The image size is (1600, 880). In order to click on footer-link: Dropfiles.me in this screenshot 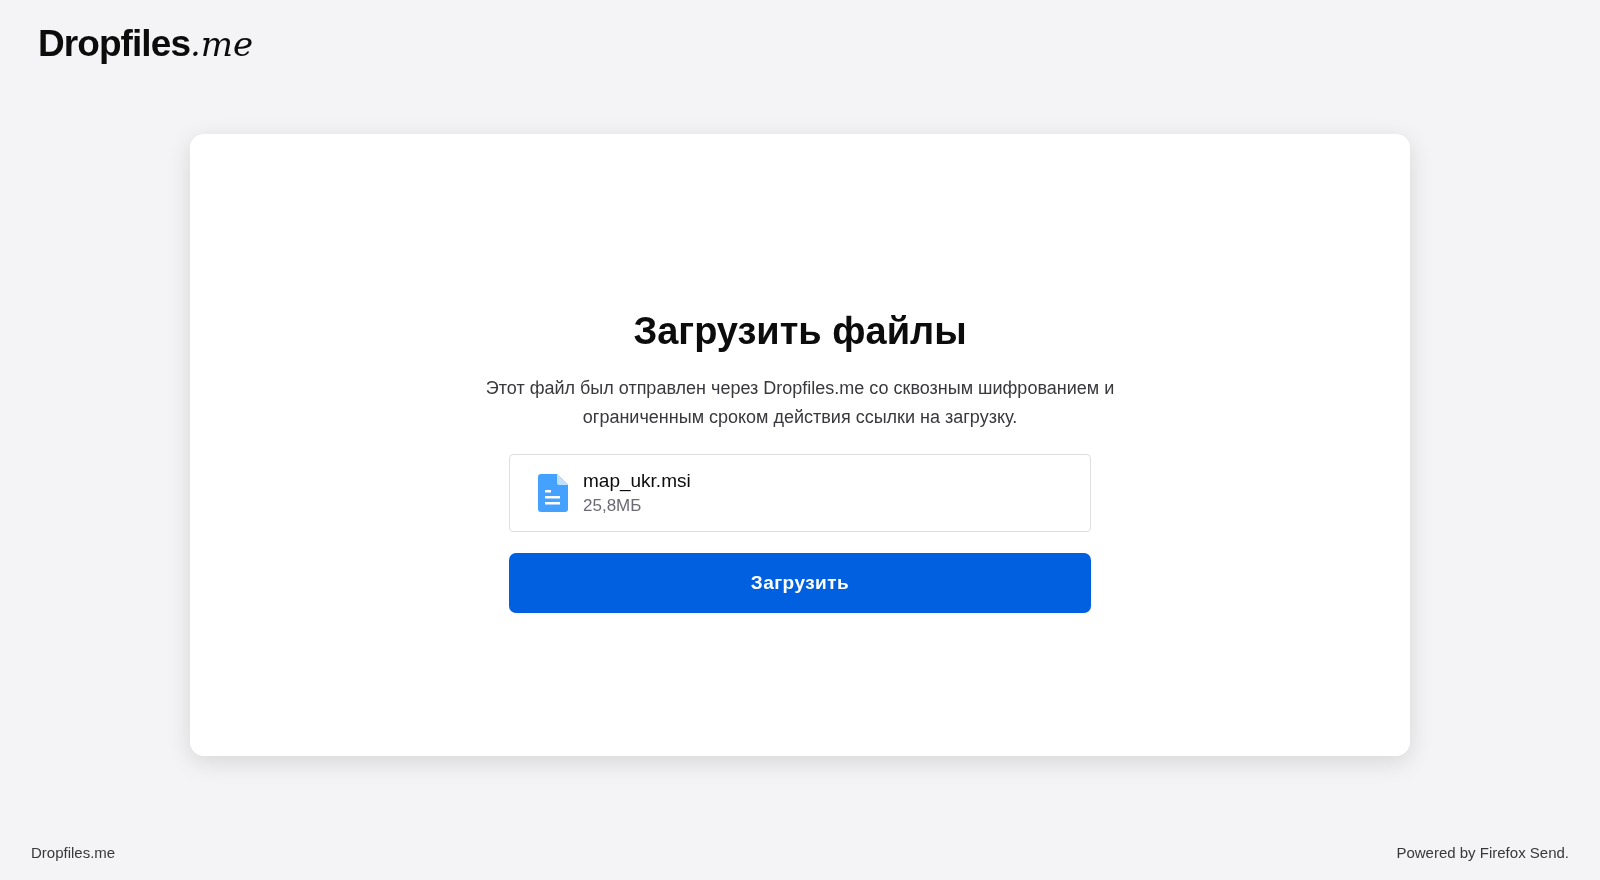, I will do `click(73, 852)`.